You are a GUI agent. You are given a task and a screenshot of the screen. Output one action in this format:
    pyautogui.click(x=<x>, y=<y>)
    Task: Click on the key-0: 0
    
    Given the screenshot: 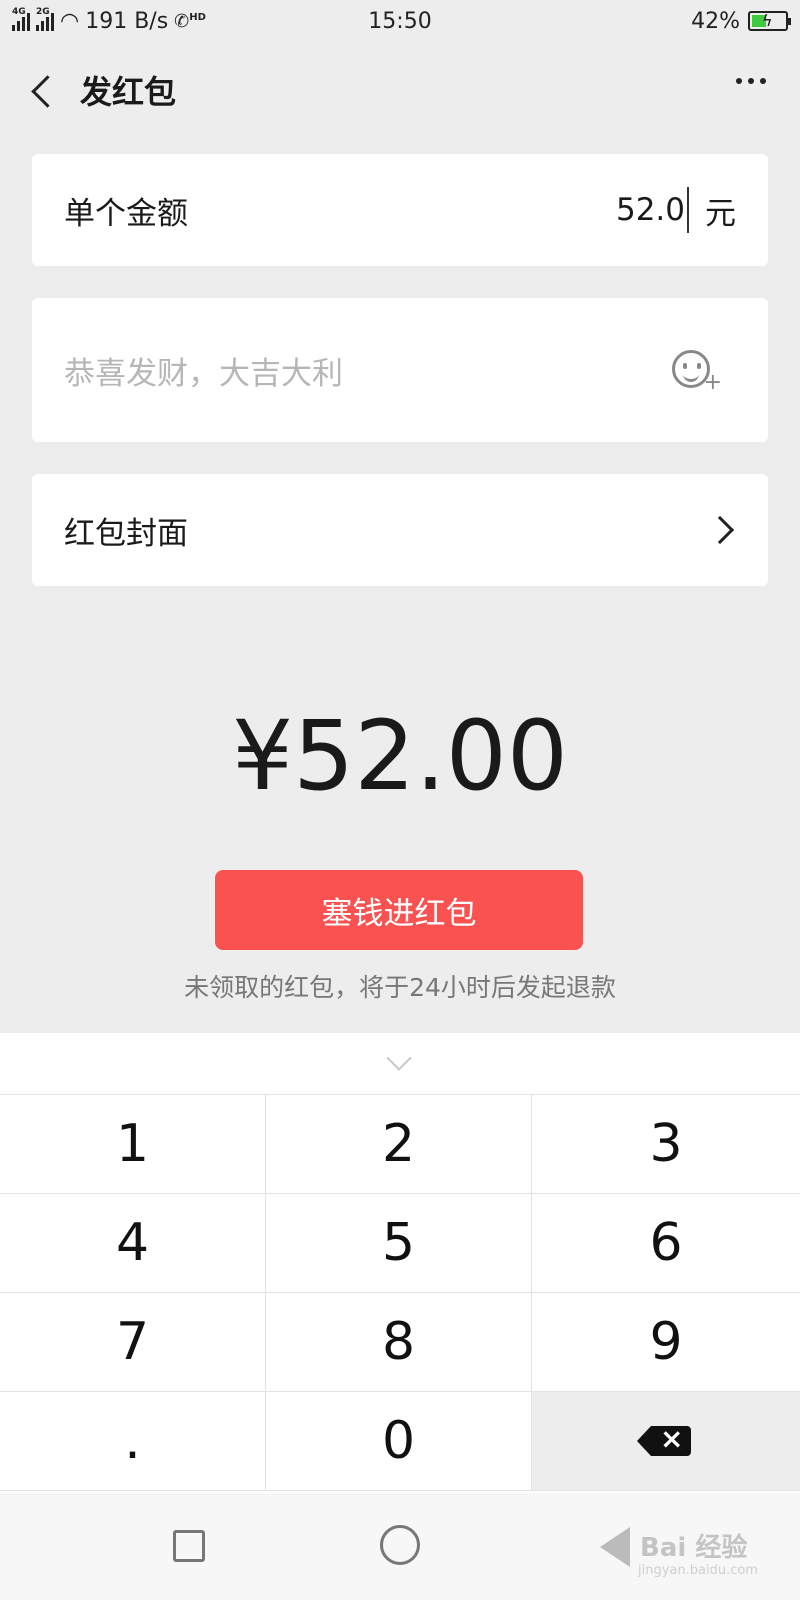 What is the action you would take?
    pyautogui.click(x=399, y=1441)
    